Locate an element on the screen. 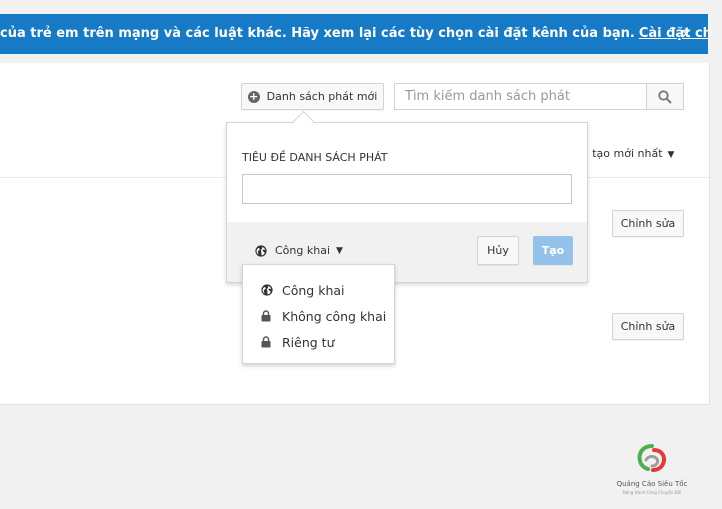 Image resolution: width=722 pixels, height=509 pixels. plus-circle-icon: + is located at coordinates (253, 96).